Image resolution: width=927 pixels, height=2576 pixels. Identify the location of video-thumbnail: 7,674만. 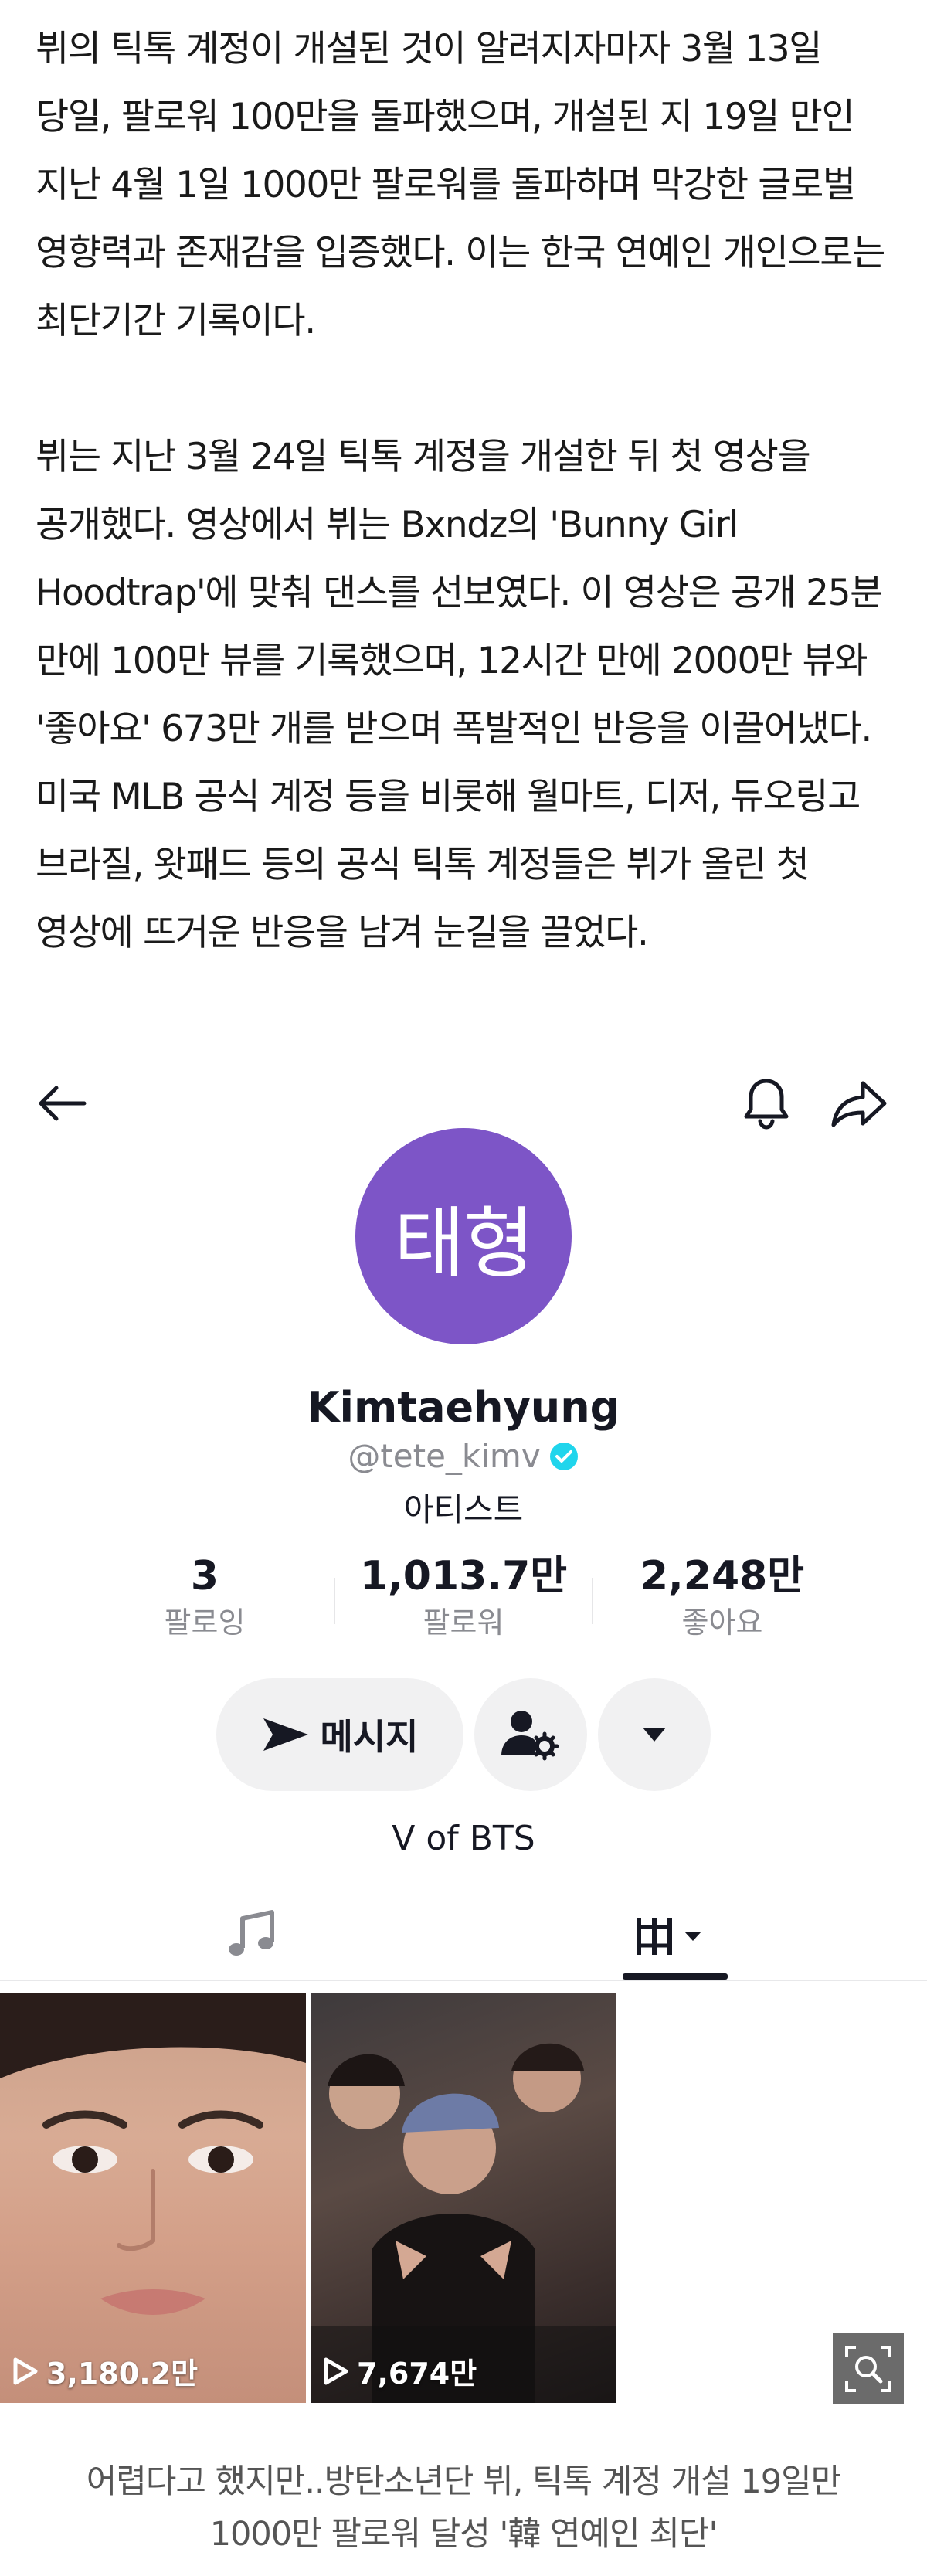
(463, 2198).